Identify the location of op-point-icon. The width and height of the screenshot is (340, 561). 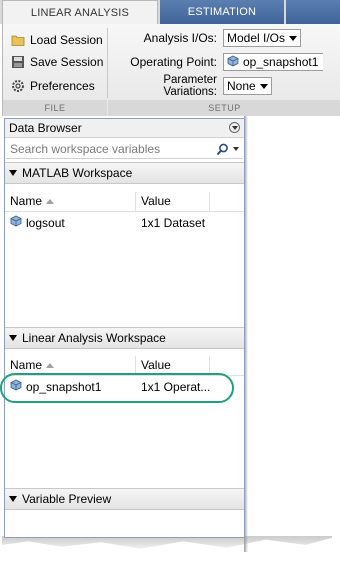
(233, 62).